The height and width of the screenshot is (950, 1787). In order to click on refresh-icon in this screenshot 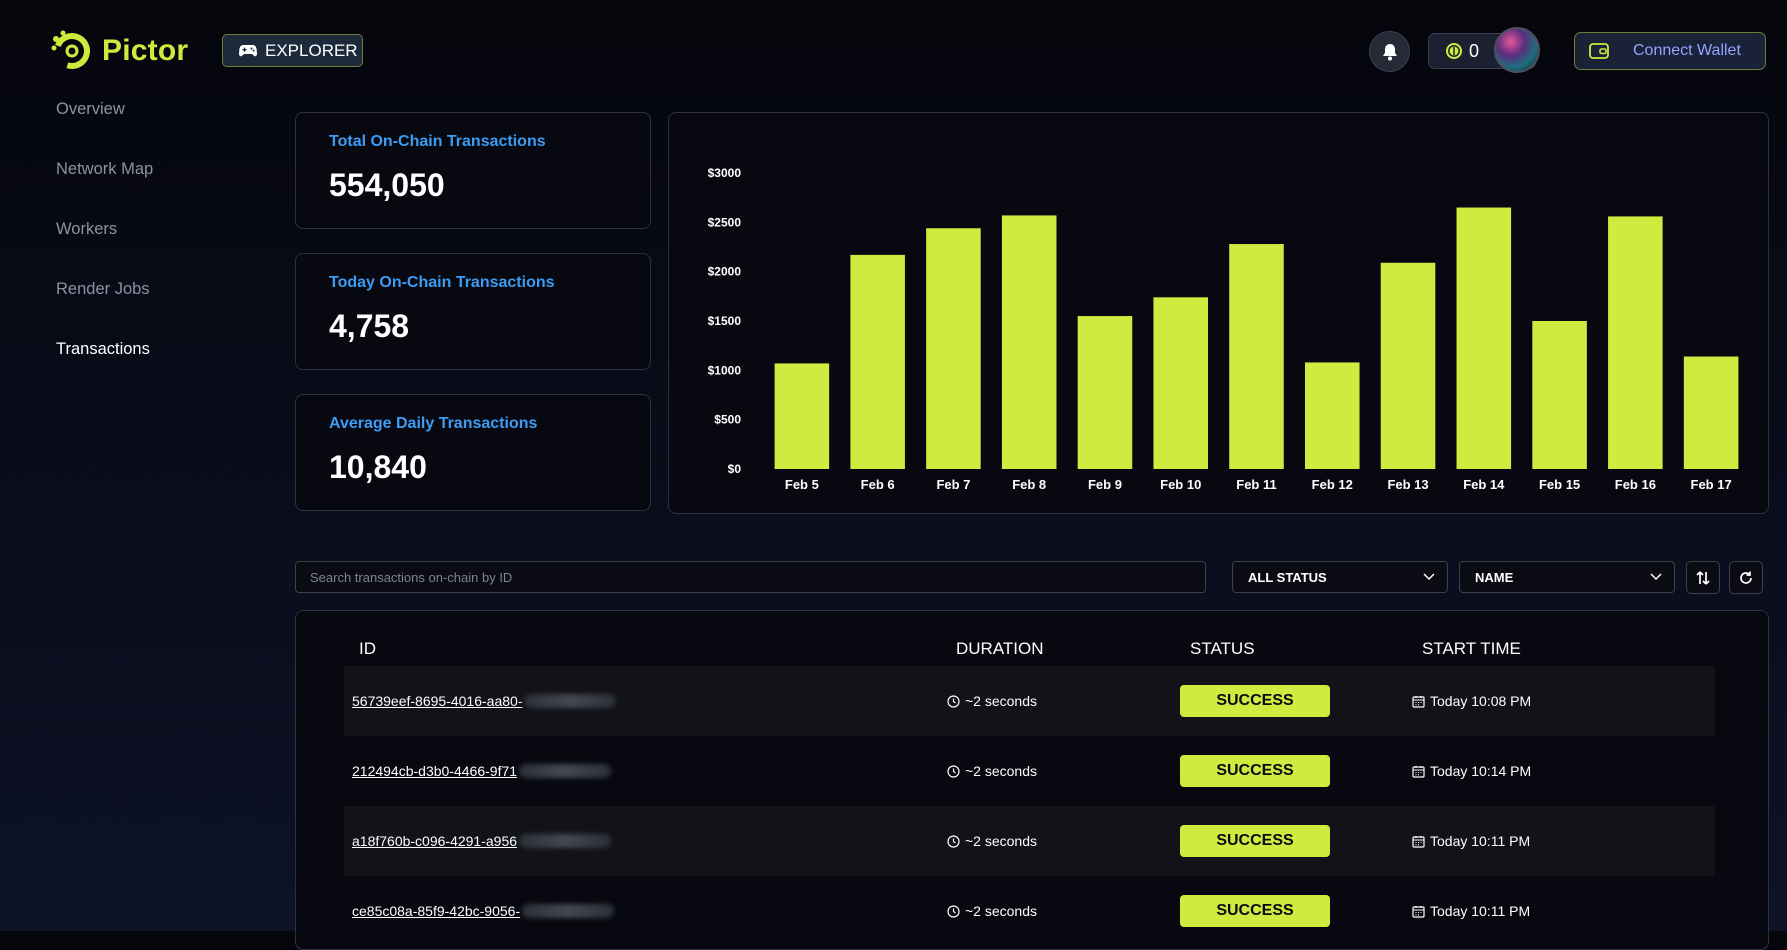, I will do `click(1746, 577)`.